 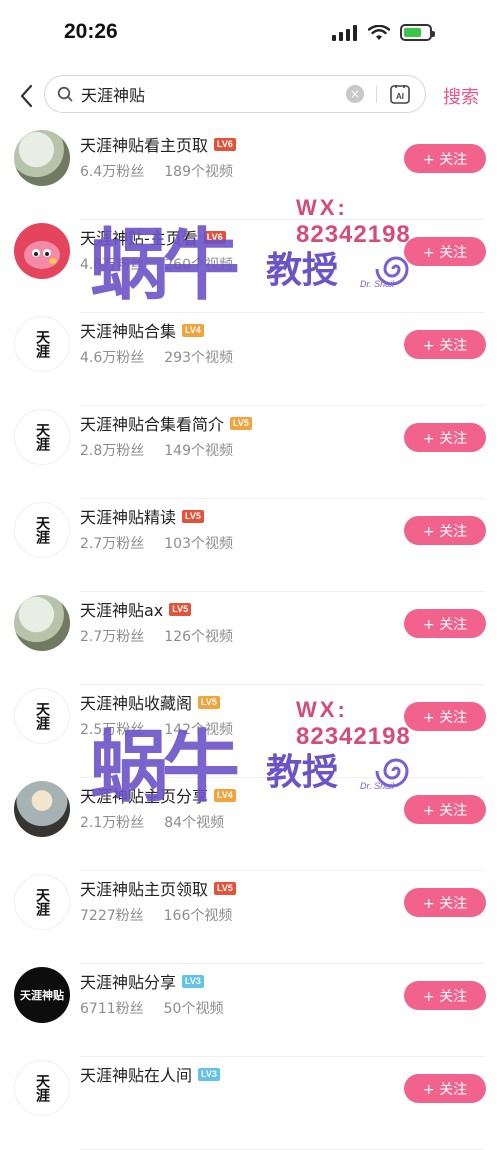 I want to click on result-row: 天涯 天涯神贴精读 LV5 2.7万粉丝 103个视频 + 关注, so click(x=250, y=545).